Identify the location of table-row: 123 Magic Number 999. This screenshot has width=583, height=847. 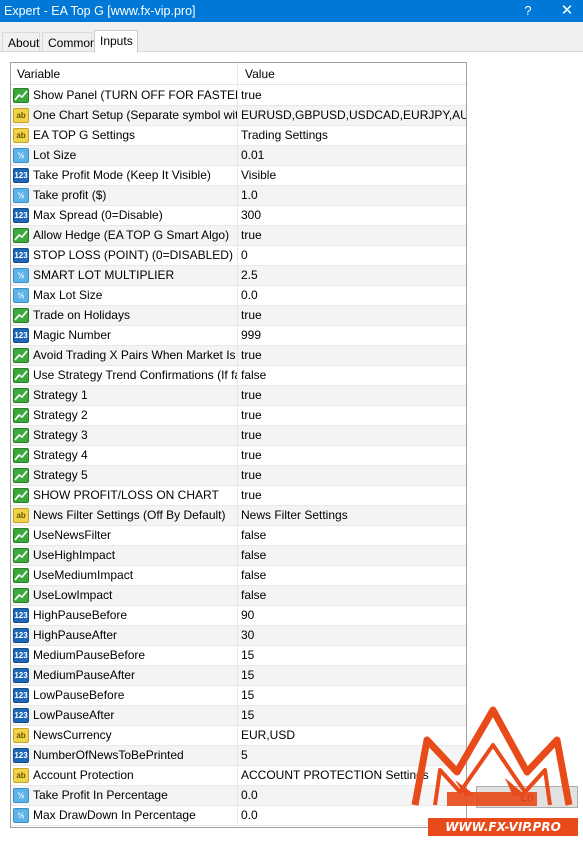
(238, 336).